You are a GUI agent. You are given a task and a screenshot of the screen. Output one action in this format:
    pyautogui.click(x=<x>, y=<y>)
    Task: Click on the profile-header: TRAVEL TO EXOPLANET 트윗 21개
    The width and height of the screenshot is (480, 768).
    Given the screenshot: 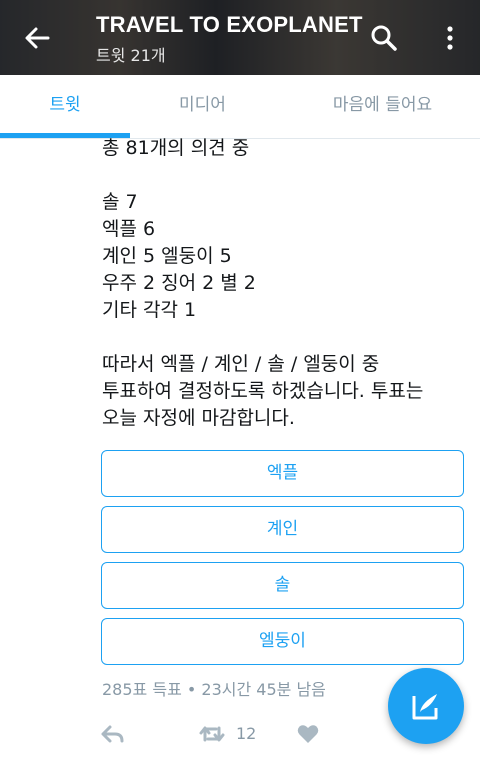 What is the action you would take?
    pyautogui.click(x=240, y=37)
    